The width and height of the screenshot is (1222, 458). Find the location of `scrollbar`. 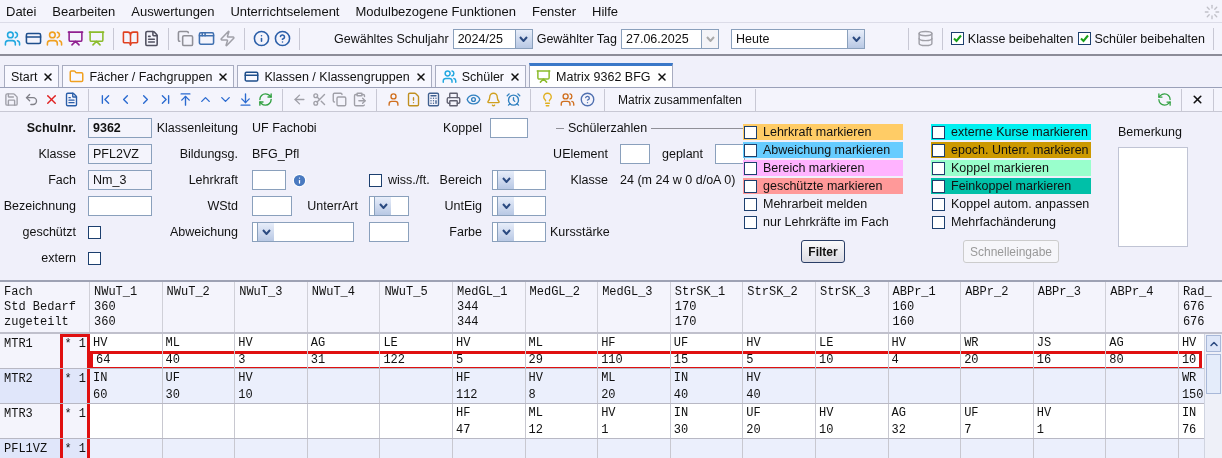

scrollbar is located at coordinates (1213, 396).